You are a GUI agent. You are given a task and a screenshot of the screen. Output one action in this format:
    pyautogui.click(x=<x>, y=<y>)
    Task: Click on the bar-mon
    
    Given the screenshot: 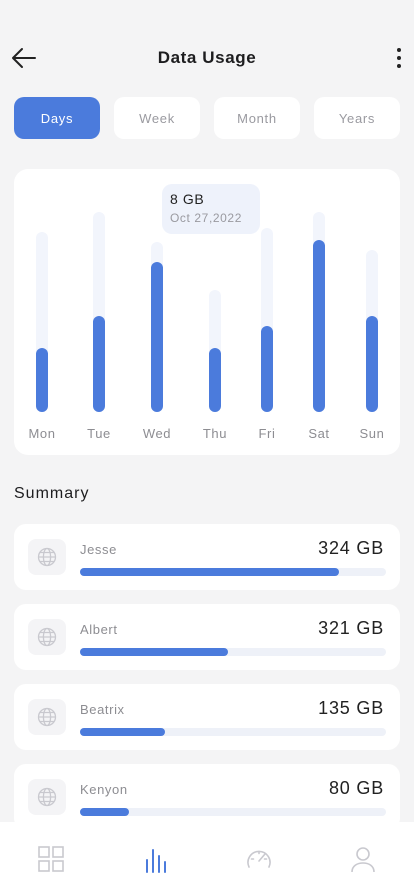 What is the action you would take?
    pyautogui.click(x=42, y=380)
    